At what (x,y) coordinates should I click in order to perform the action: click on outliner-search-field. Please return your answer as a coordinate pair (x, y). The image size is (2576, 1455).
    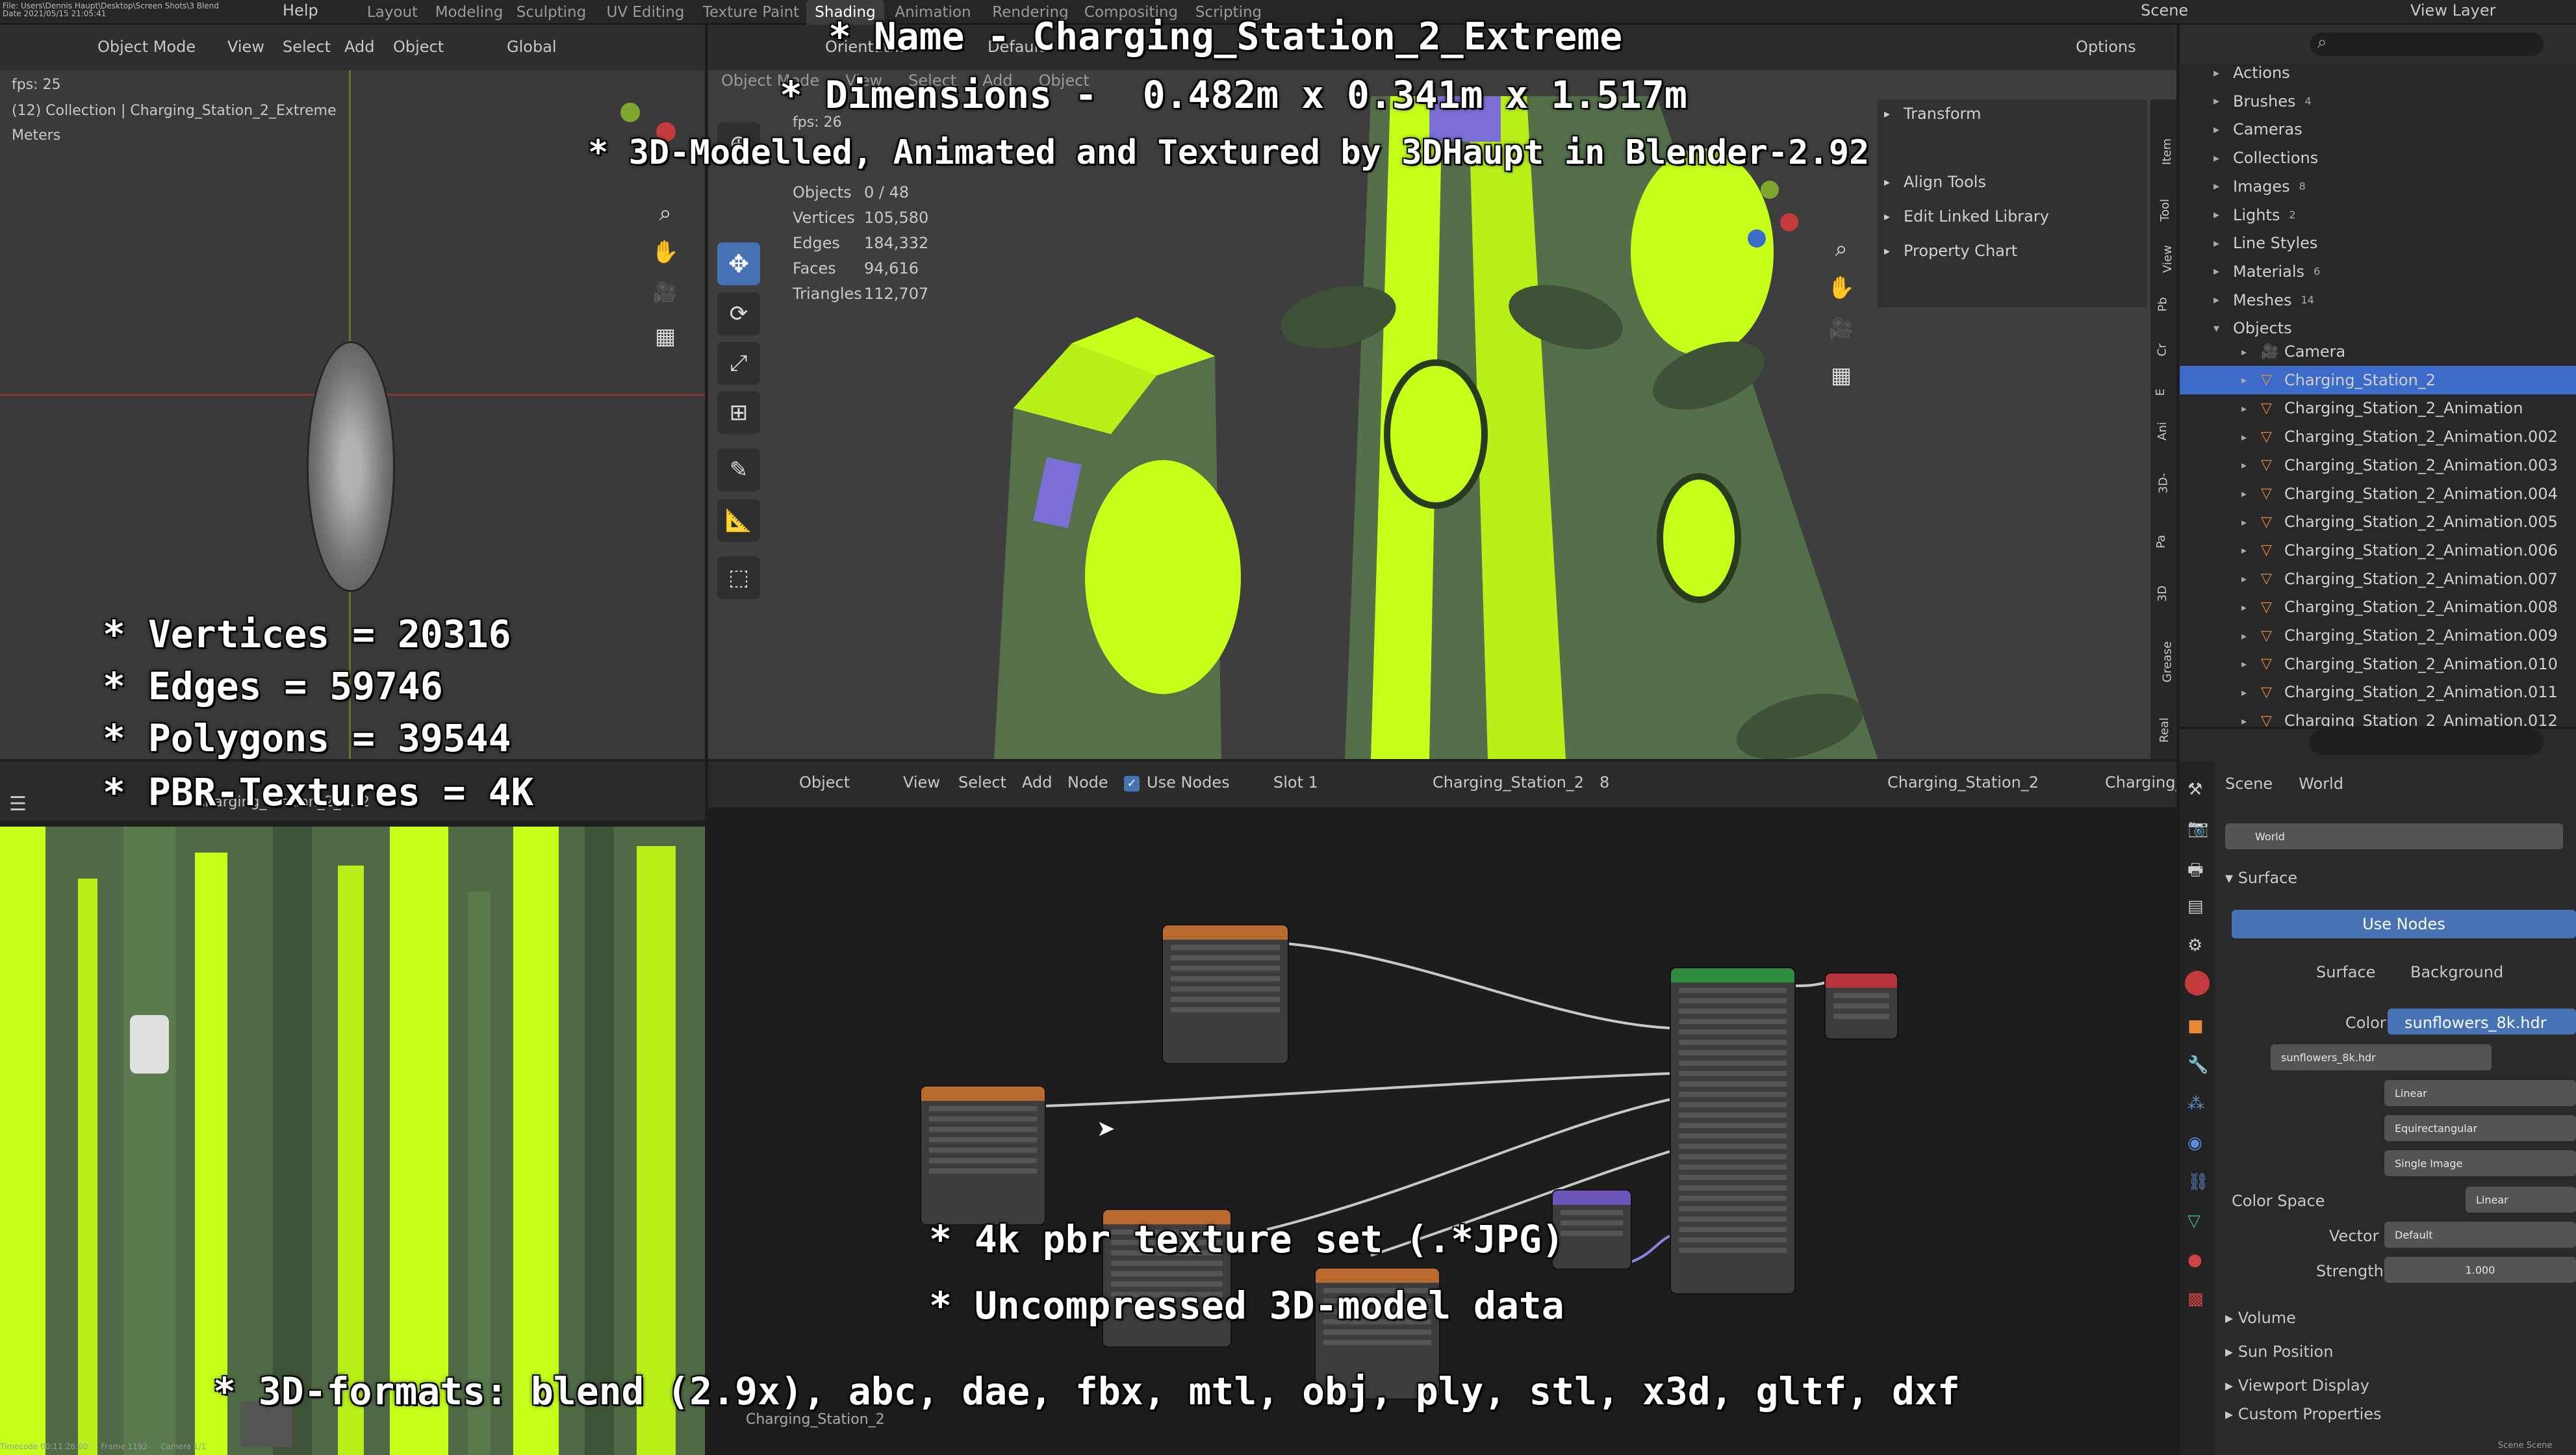
    Looking at the image, I should click on (2427, 44).